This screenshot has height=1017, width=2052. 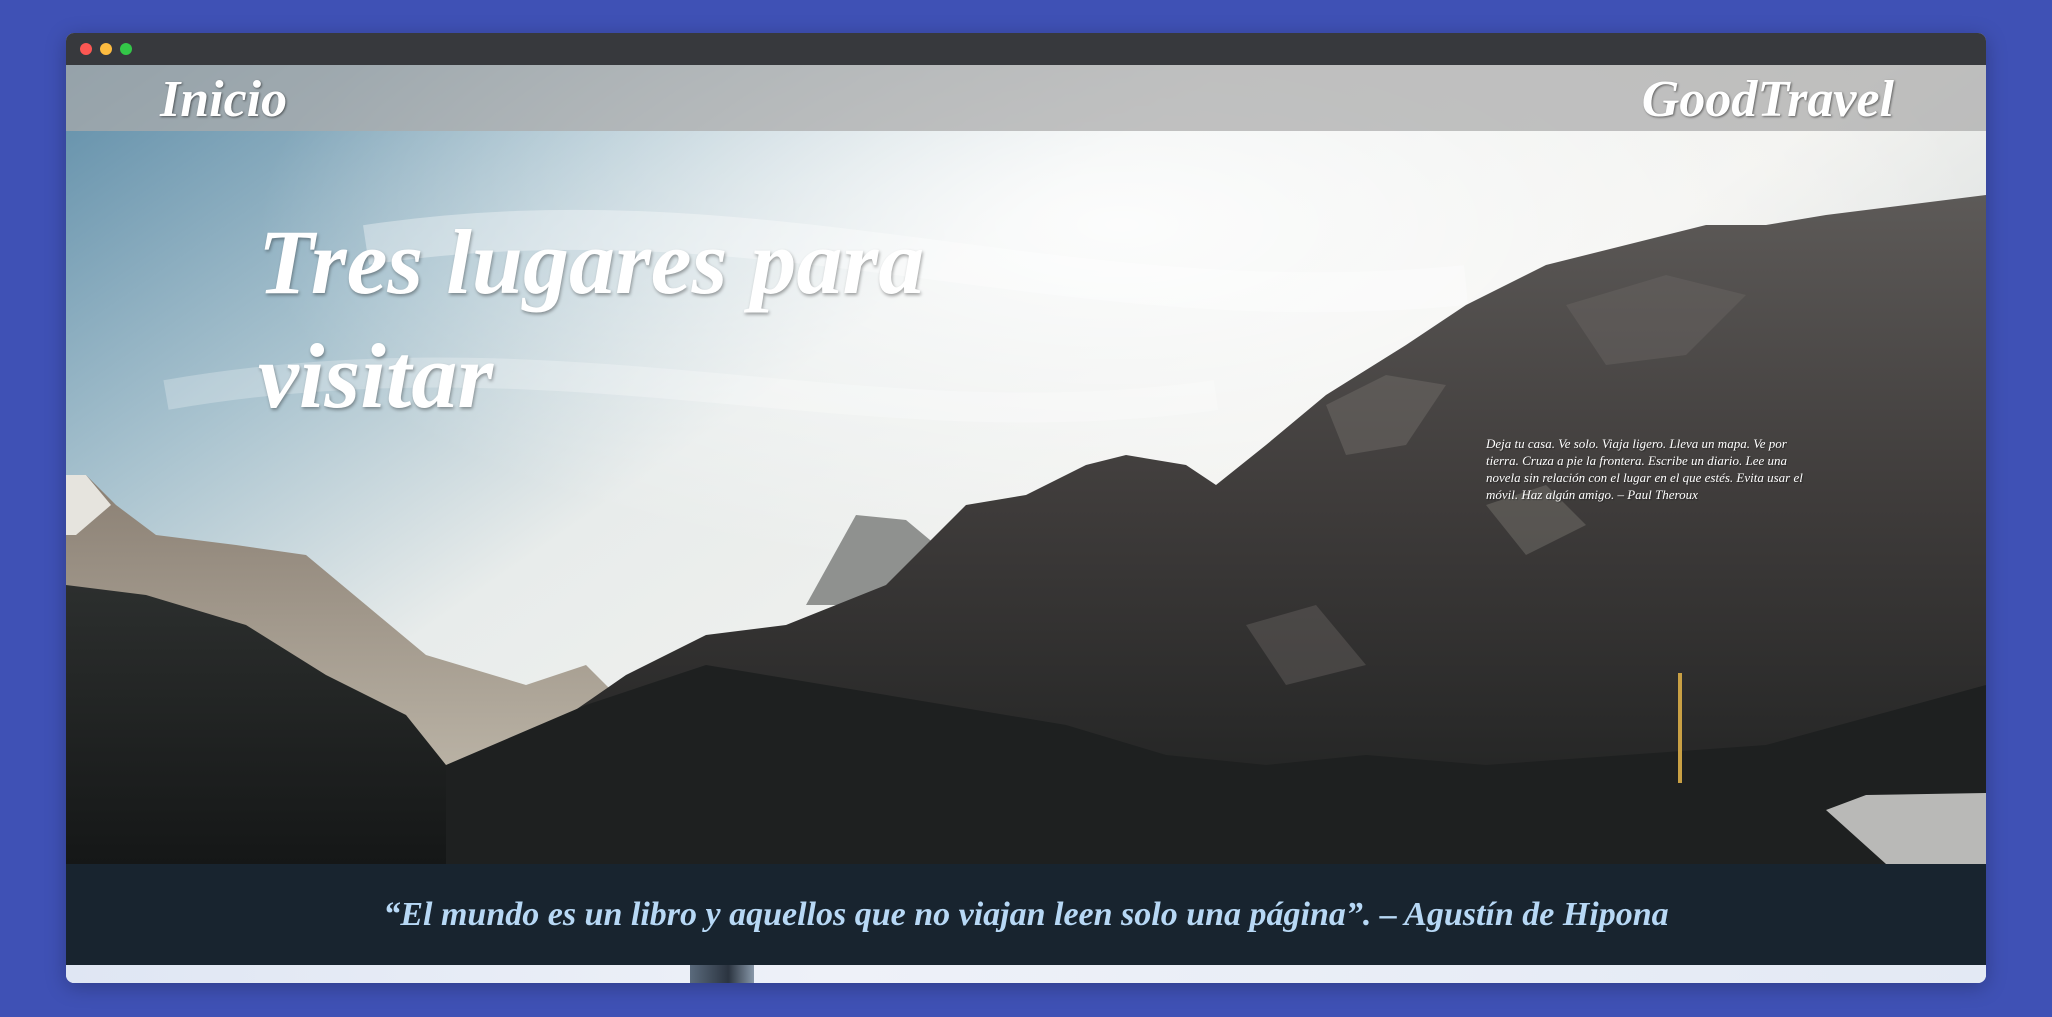 I want to click on next-section-image-fragment, so click(x=722, y=974).